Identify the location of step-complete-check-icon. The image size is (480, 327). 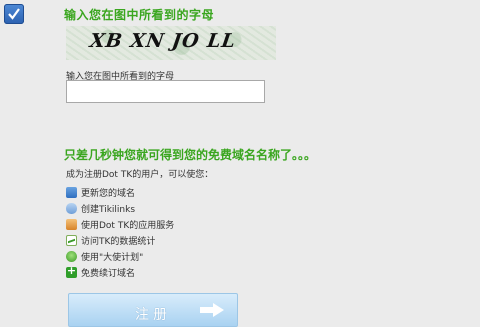
(14, 14).